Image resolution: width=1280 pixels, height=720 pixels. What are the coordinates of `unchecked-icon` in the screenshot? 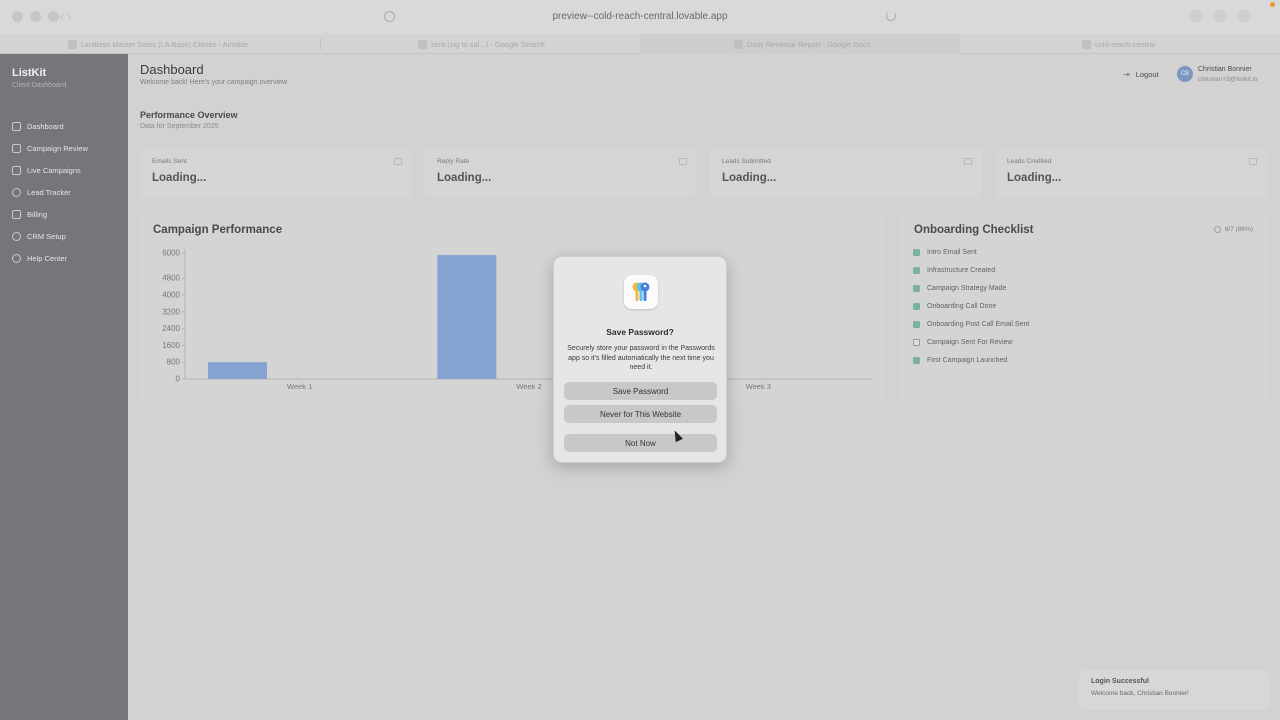 It's located at (916, 342).